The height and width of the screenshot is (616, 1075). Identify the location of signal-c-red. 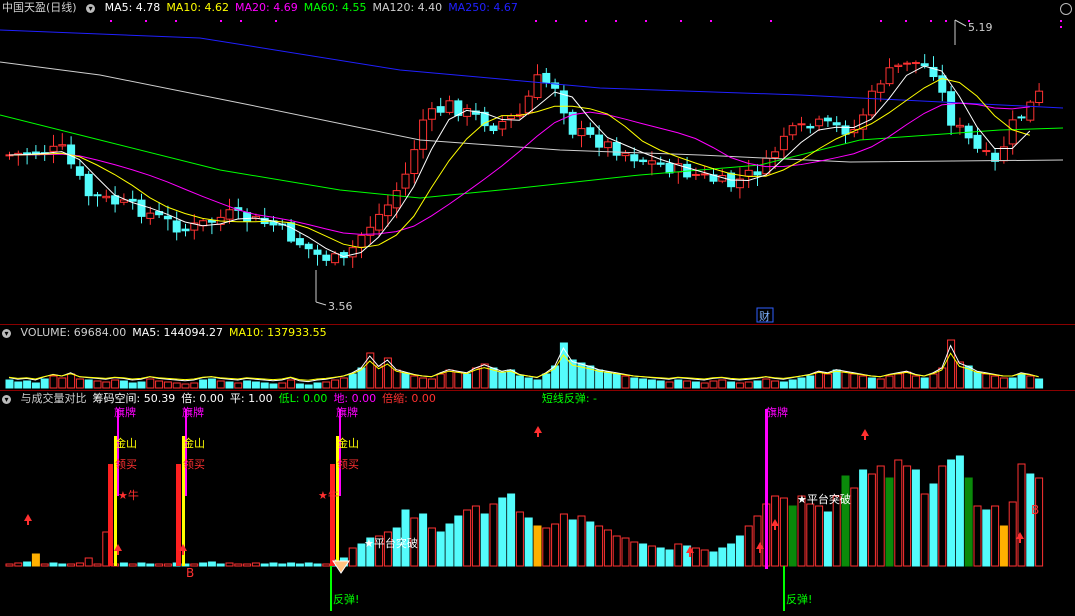
(332, 515).